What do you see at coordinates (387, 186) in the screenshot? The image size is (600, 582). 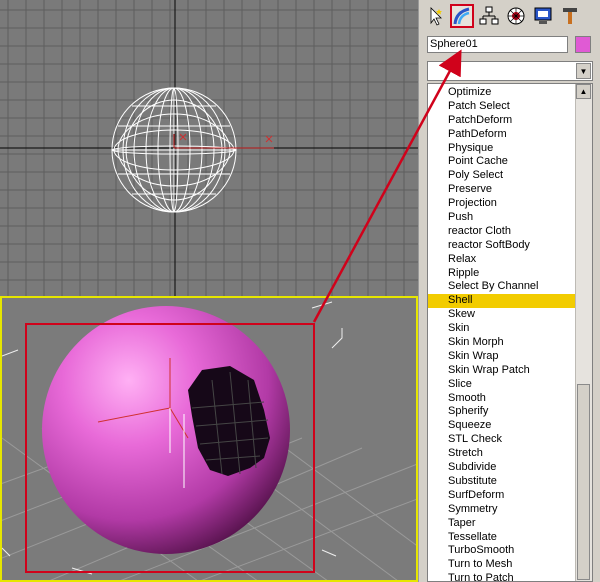 I see `annotation-arrow` at bounding box center [387, 186].